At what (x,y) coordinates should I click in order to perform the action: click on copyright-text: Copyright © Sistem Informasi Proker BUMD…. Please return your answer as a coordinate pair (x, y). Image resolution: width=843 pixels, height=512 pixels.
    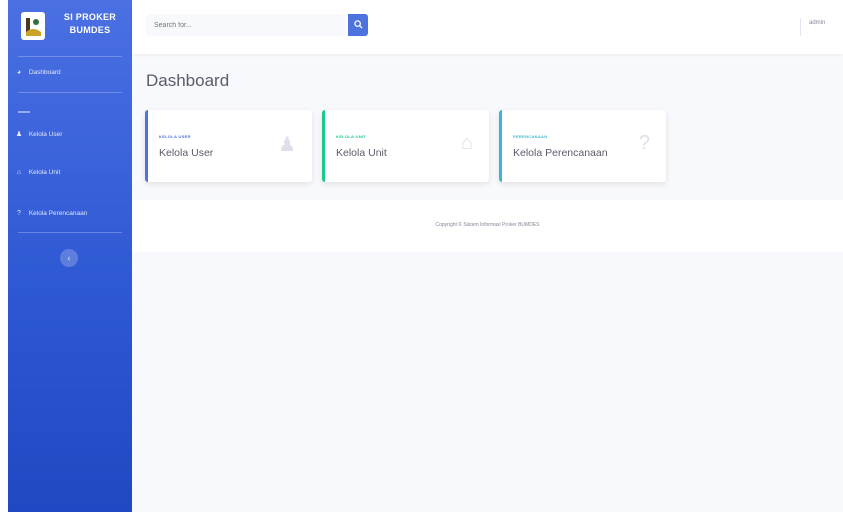
    Looking at the image, I should click on (487, 225).